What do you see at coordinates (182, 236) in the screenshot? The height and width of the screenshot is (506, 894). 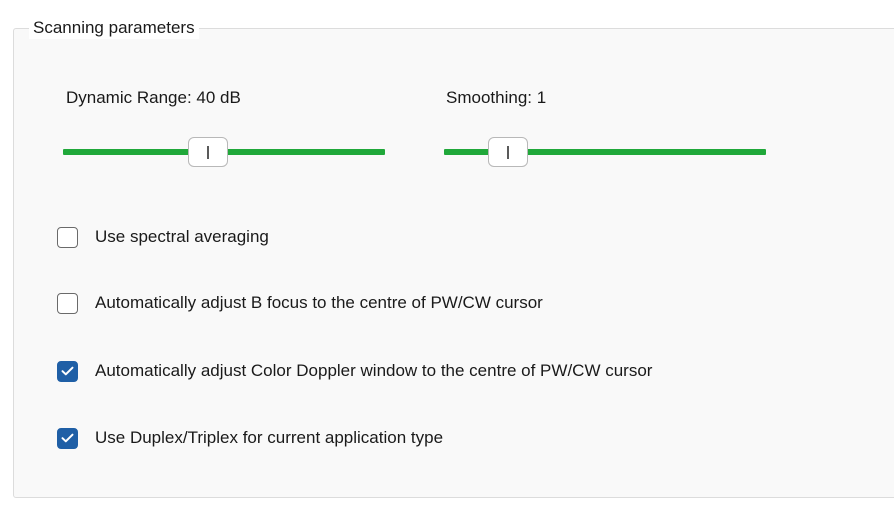 I see `spectral-averaging-label: Use spectral averaging` at bounding box center [182, 236].